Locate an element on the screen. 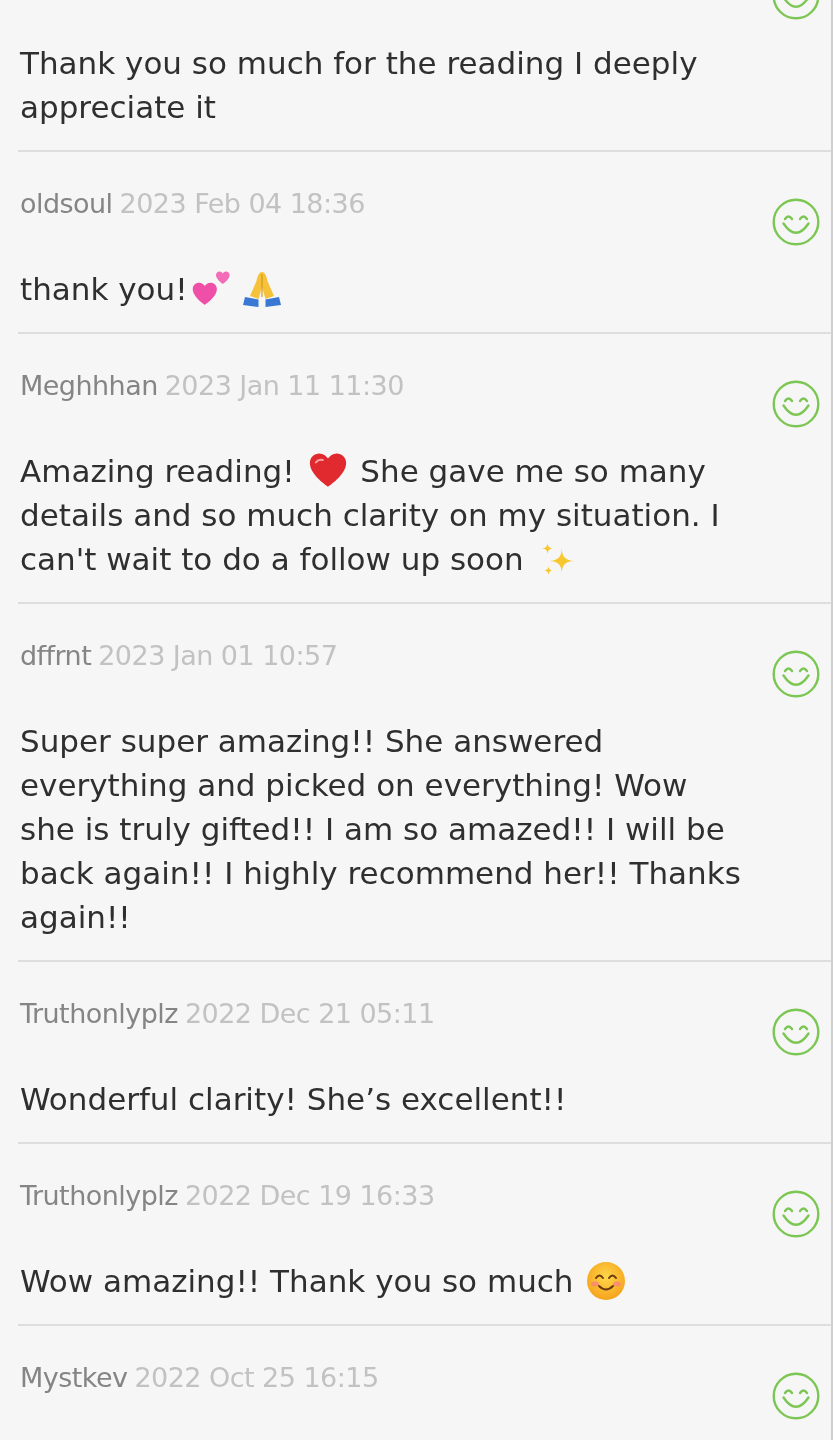 This screenshot has width=833, height=1440. review-text: Super super amazing!! She answered everything and picked on everything! Wow she is truly gifted!! I am so amazed!! I will be back again!! I highly recommend her!! Thanks again!! is located at coordinates (380, 829).